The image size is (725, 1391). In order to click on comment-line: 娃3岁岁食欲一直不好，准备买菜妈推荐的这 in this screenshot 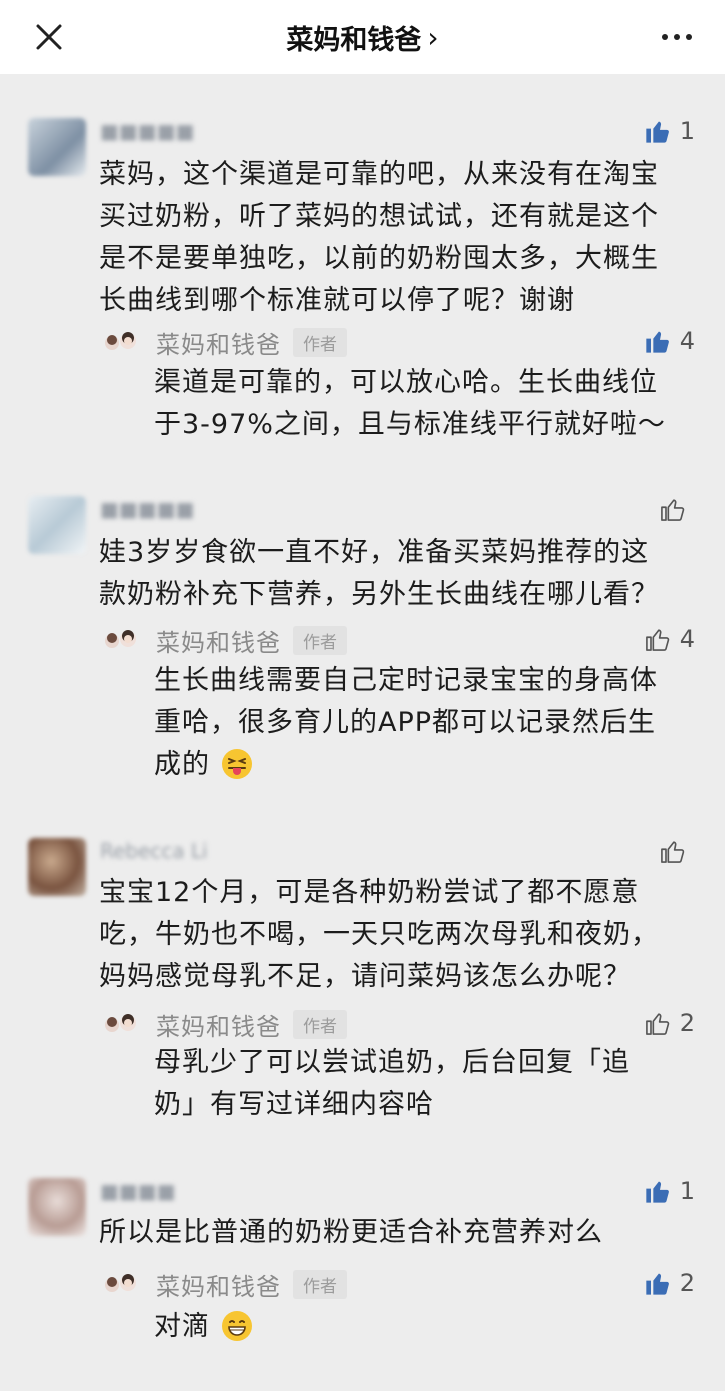, I will do `click(374, 552)`.